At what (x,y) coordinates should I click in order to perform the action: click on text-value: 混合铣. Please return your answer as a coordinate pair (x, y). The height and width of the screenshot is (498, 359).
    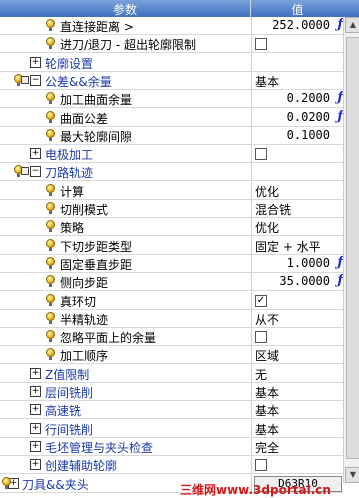
    Looking at the image, I should click on (273, 209).